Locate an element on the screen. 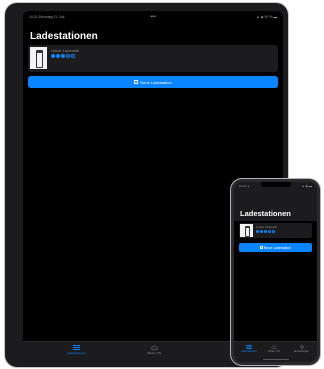  status-battery: ▲ ◉ 50 % ▬ is located at coordinates (266, 17).